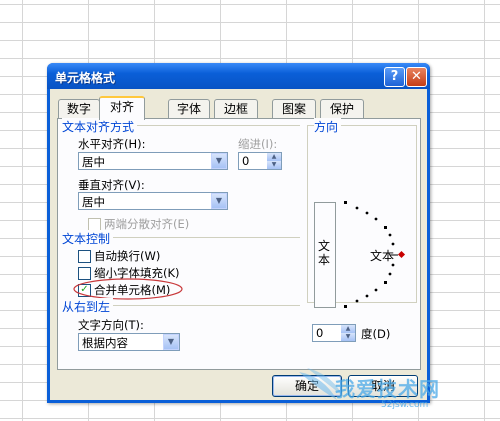  I want to click on text-direction-select: 根据内容 ▼, so click(129, 342).